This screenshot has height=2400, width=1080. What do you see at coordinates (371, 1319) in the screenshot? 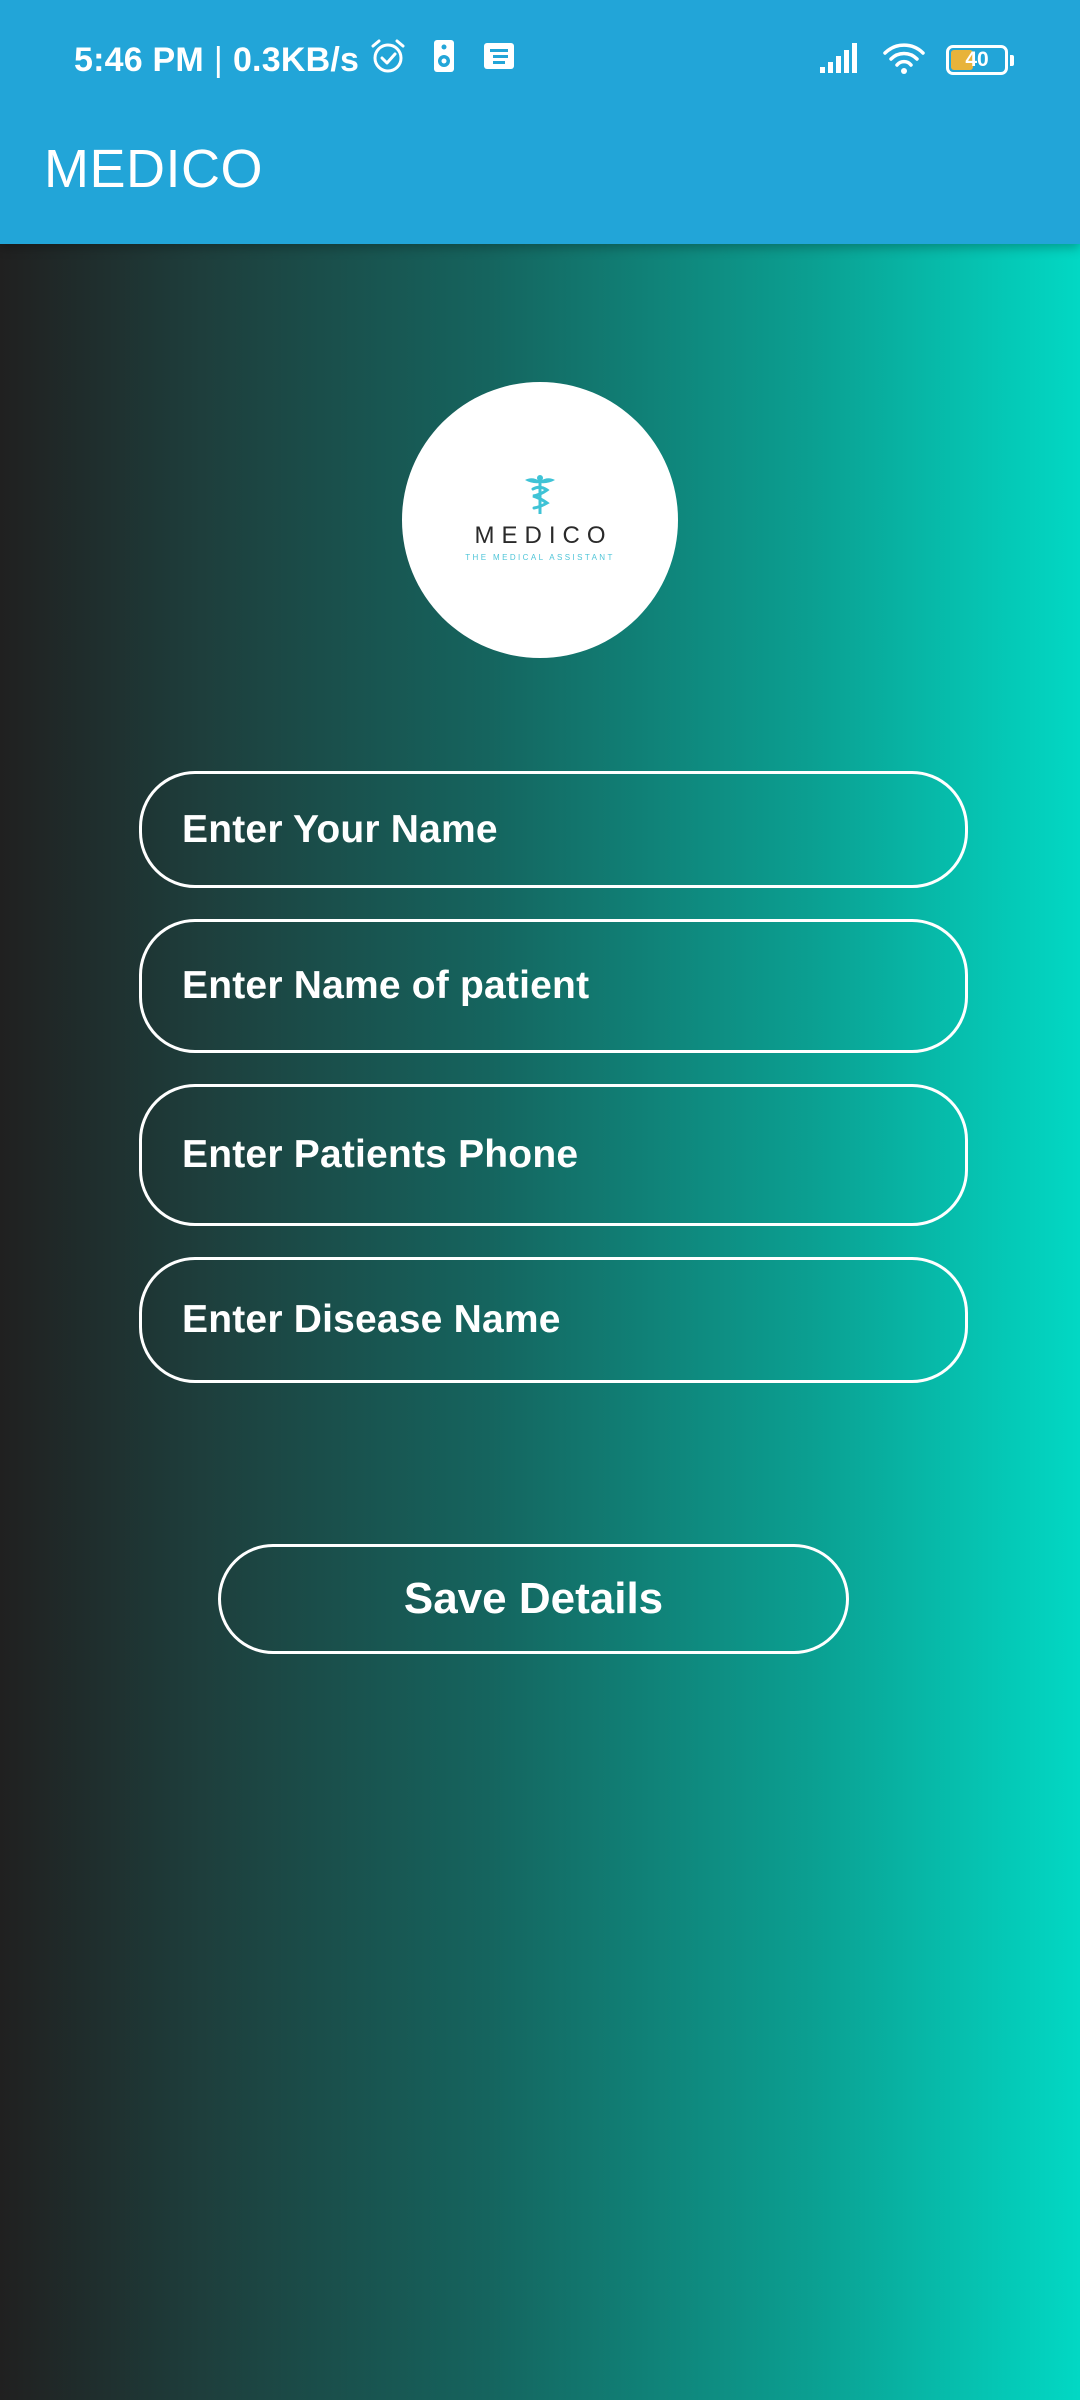
I see `disease-name-placeholder: Enter Disease Name` at bounding box center [371, 1319].